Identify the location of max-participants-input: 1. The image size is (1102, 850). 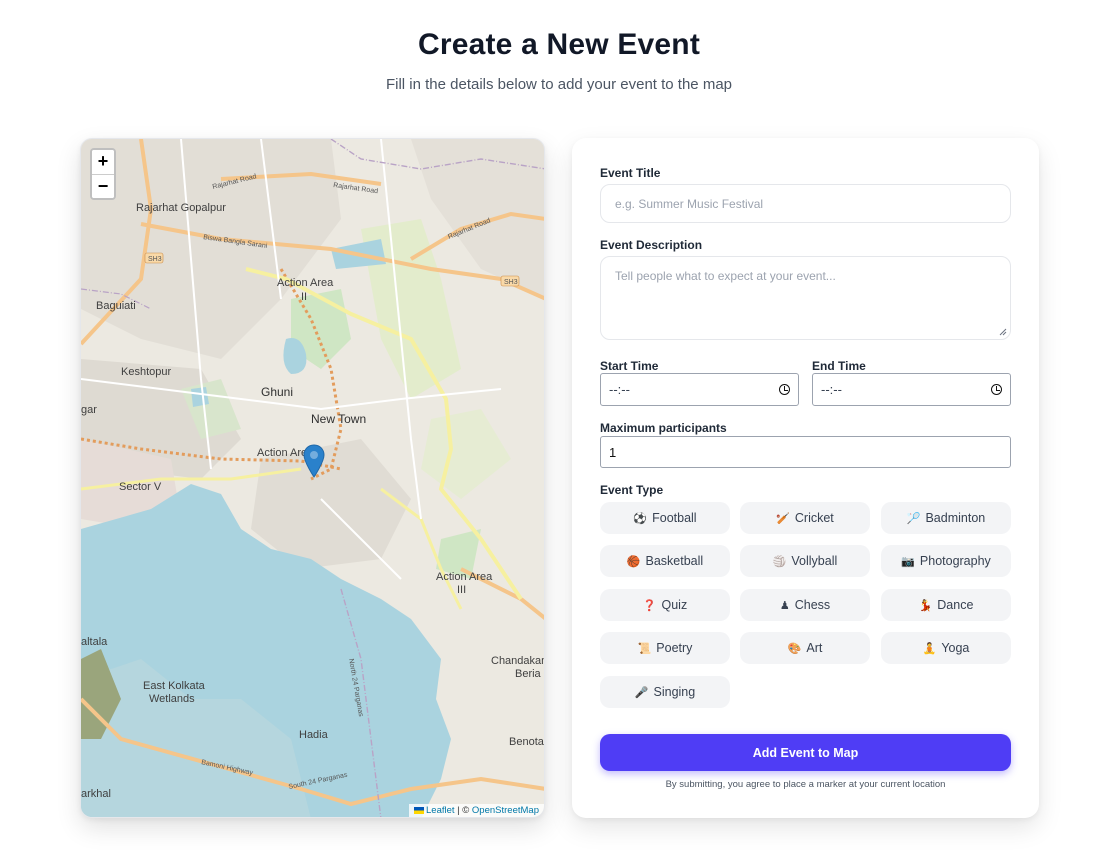
(805, 452).